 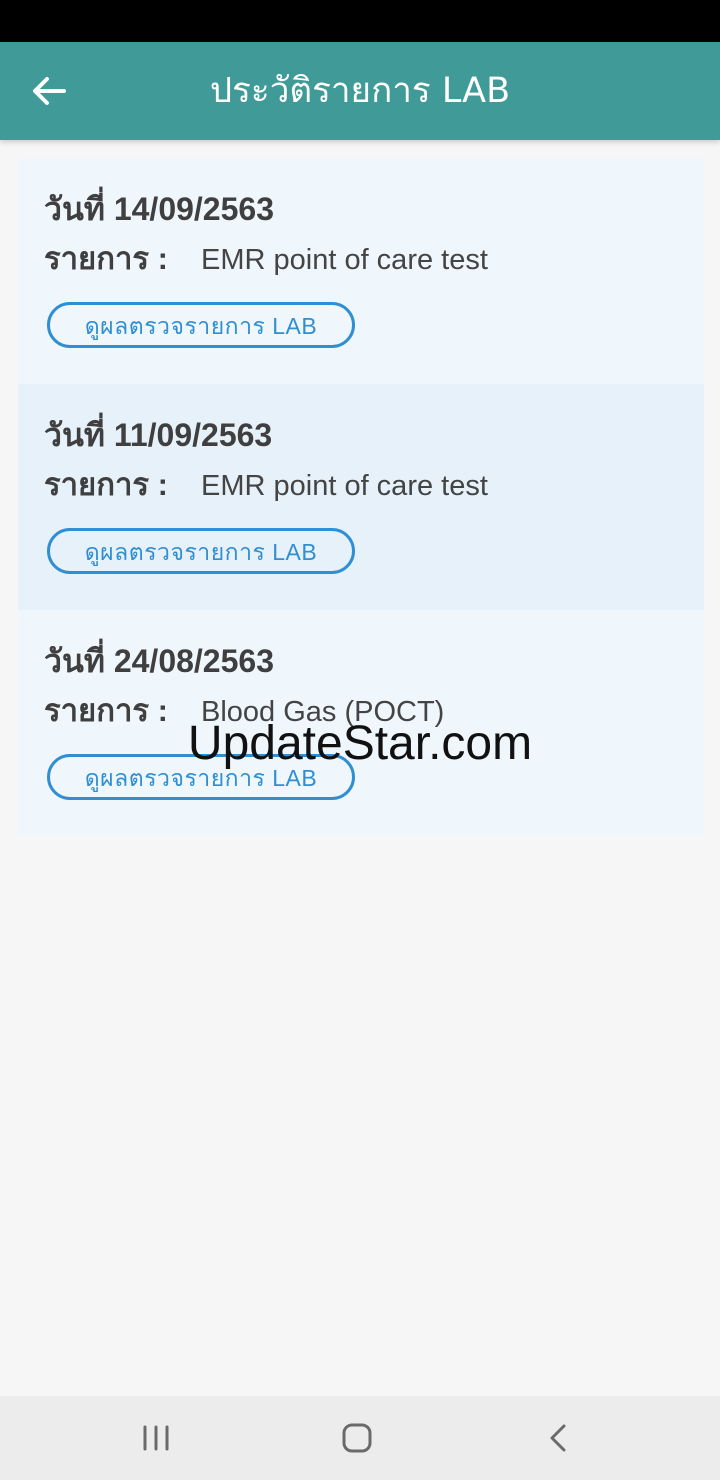 I want to click on recents-button, so click(x=156, y=1438).